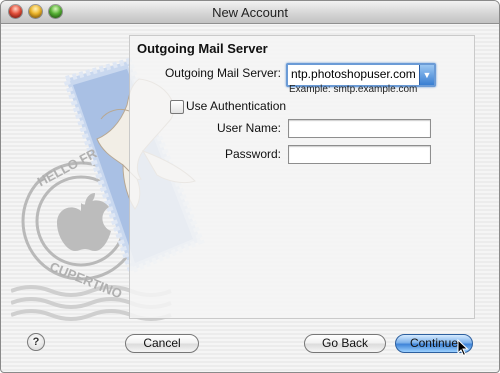  What do you see at coordinates (463, 348) in the screenshot?
I see `mouse-pointer-icon` at bounding box center [463, 348].